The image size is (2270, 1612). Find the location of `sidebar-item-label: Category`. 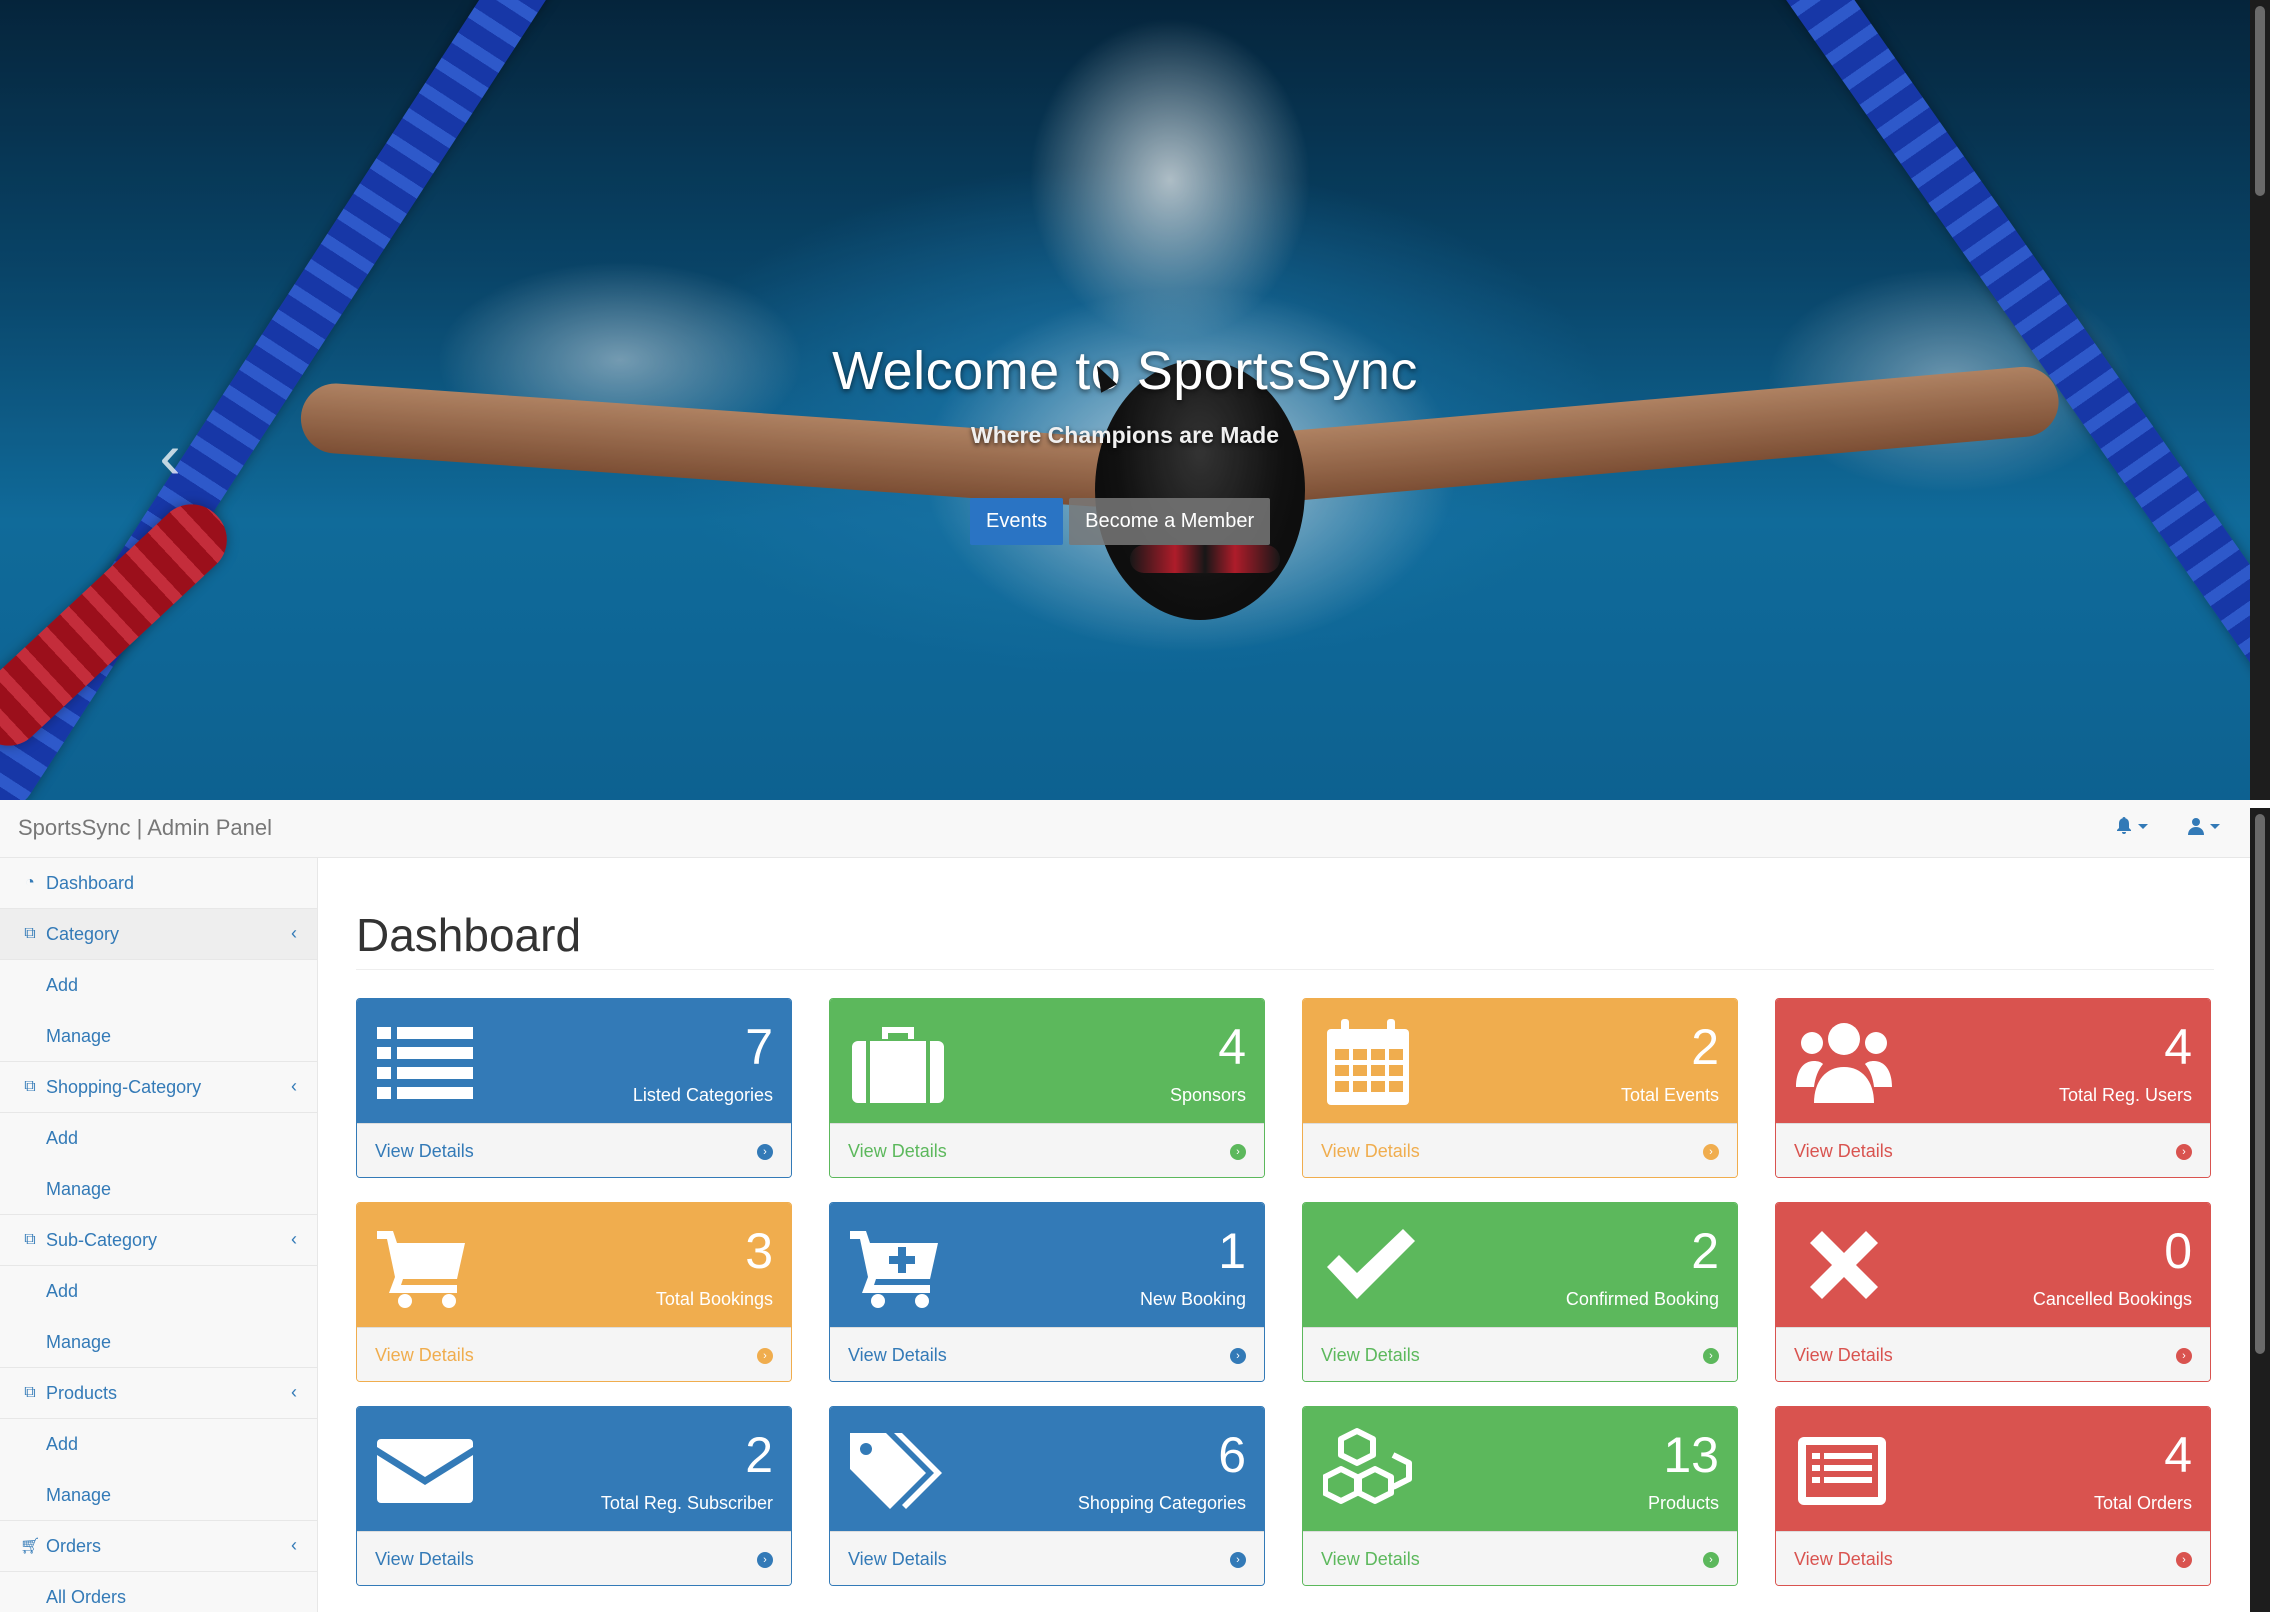

sidebar-item-label: Category is located at coordinates (83, 933).